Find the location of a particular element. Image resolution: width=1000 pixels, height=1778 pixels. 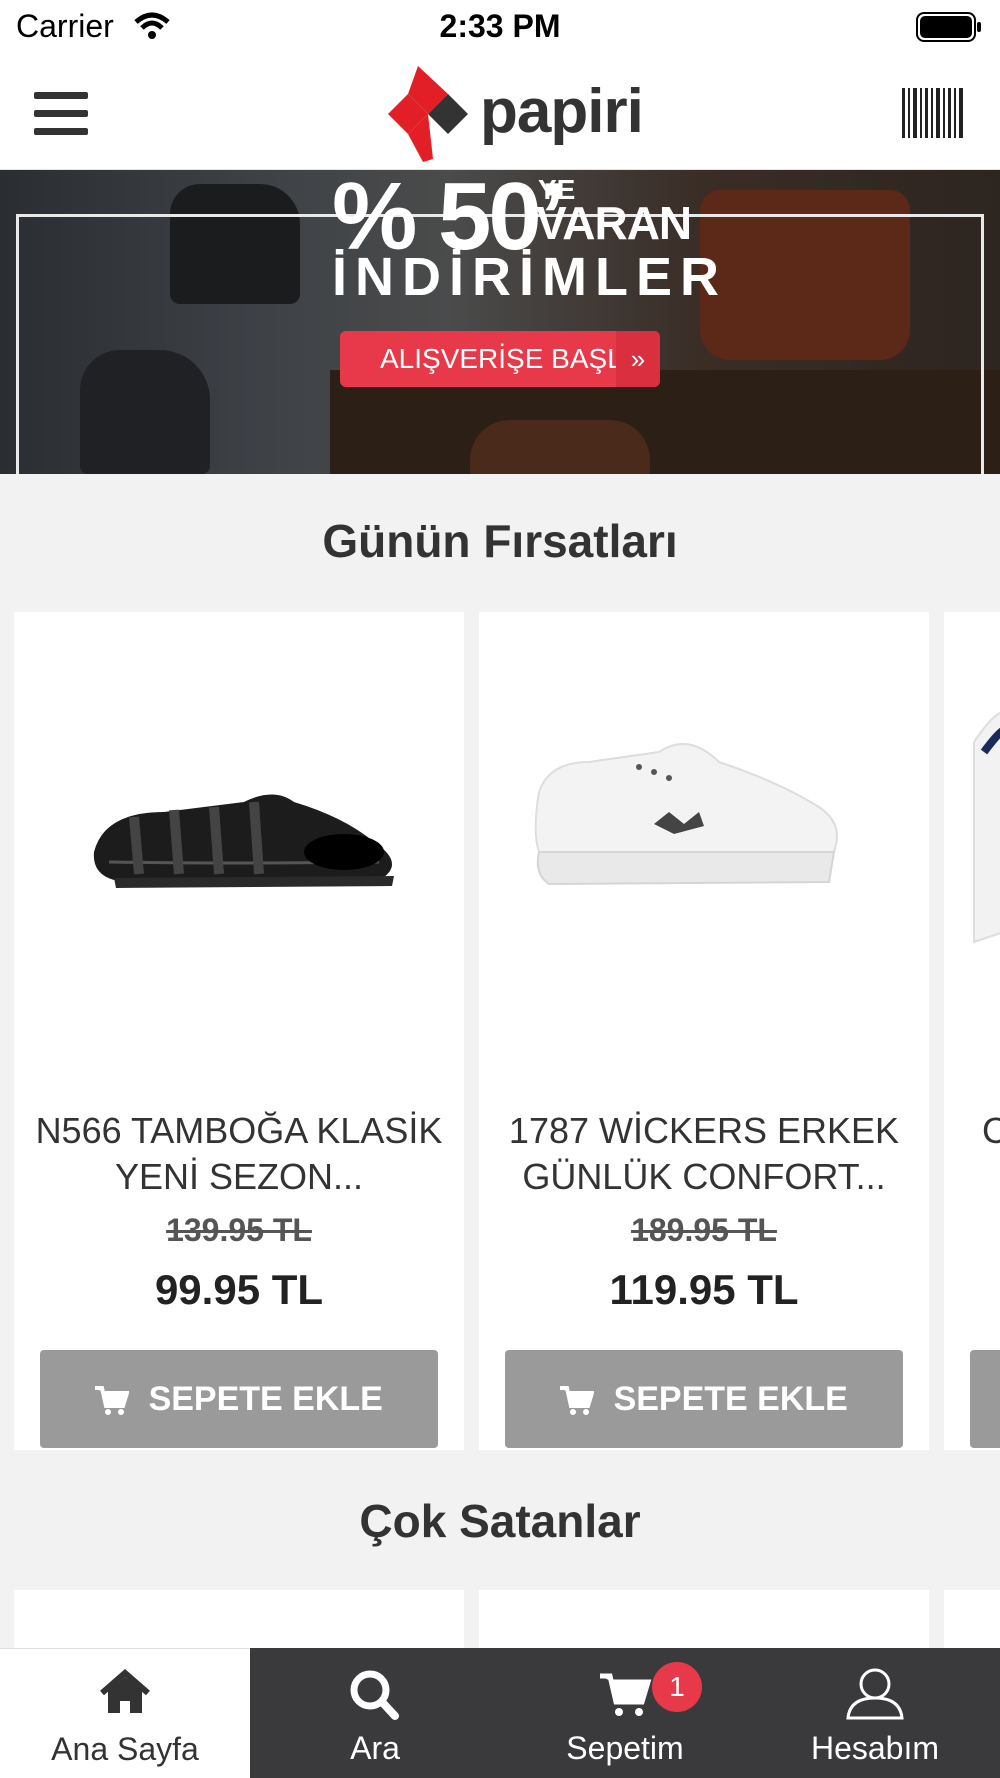

app-header: papiri is located at coordinates (500, 113).